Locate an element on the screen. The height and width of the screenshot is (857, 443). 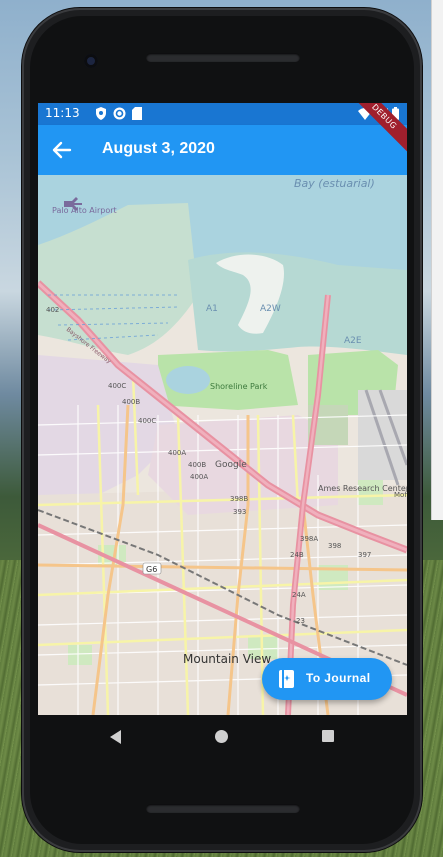
map-label-bay: Bay (estuarial) is located at coordinates (334, 183).